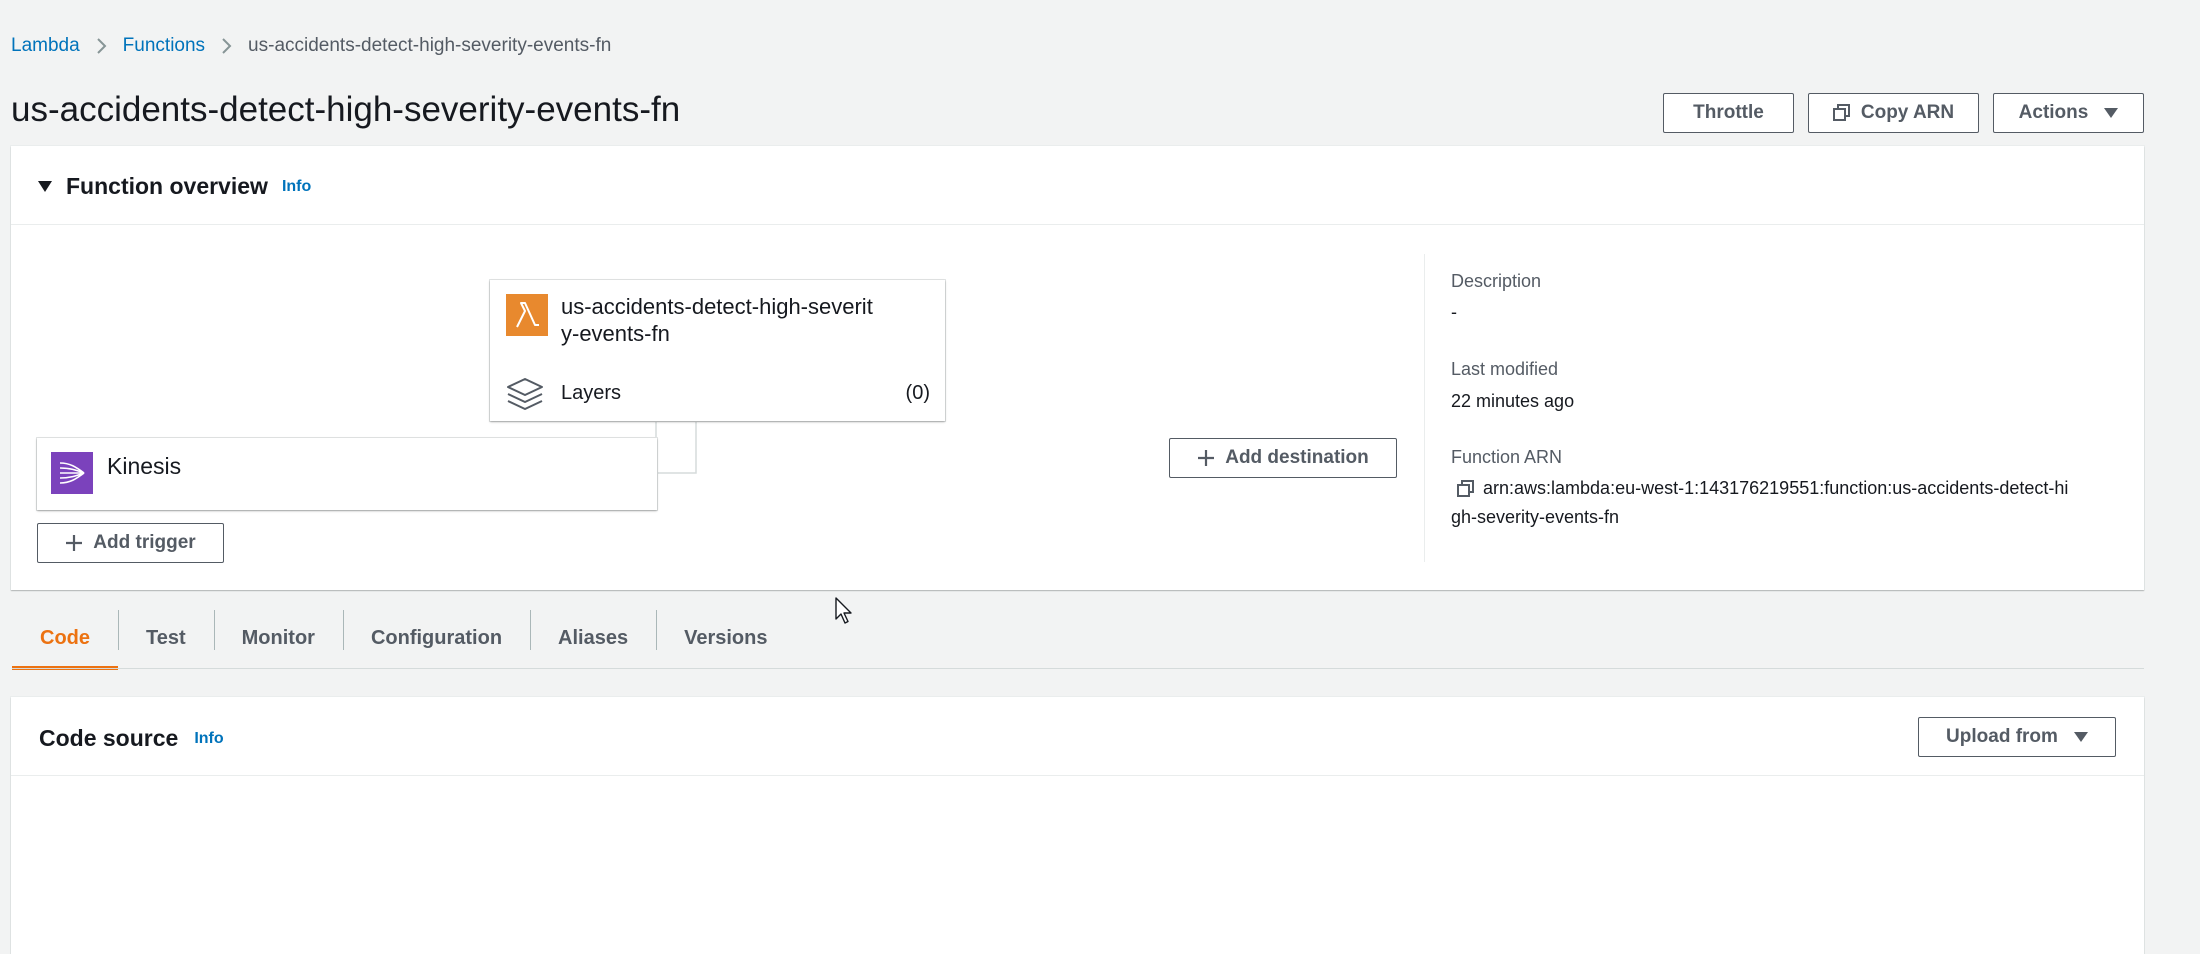 This screenshot has height=954, width=2200. I want to click on triangle-down-icon, so click(45, 186).